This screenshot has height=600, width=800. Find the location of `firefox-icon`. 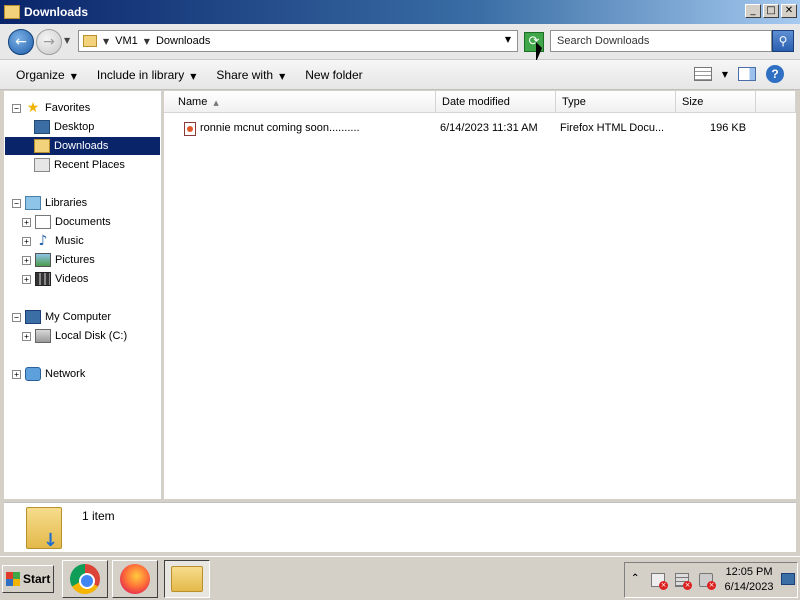

firefox-icon is located at coordinates (135, 579).